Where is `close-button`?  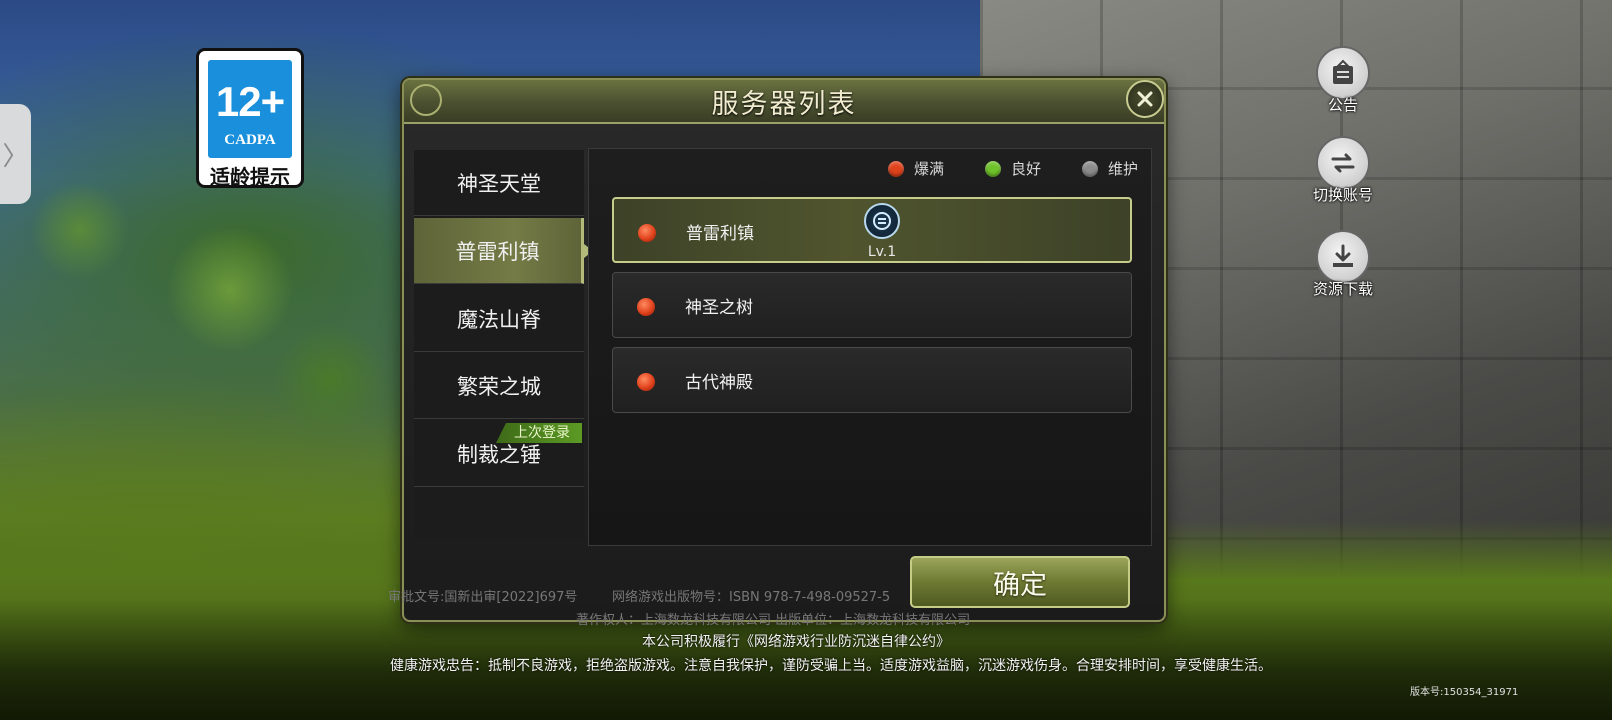
close-button is located at coordinates (1145, 99).